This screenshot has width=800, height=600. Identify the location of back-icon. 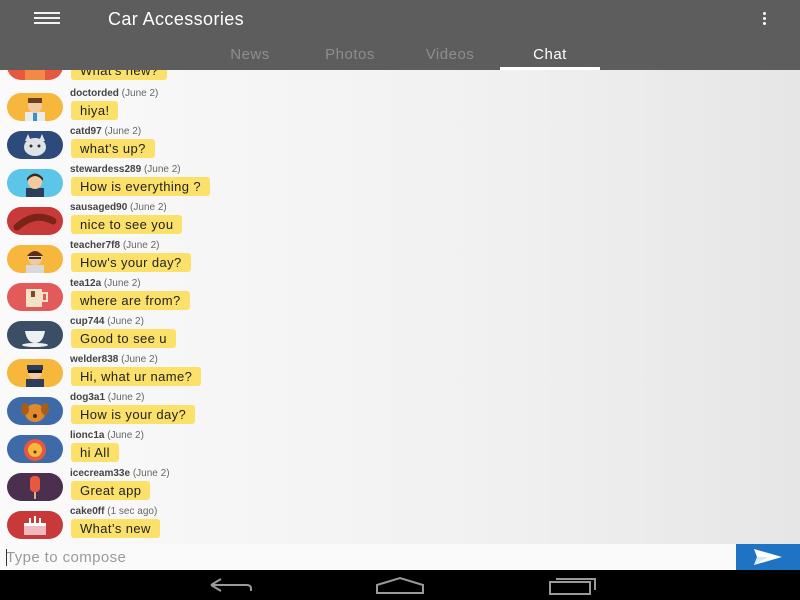
(230, 586).